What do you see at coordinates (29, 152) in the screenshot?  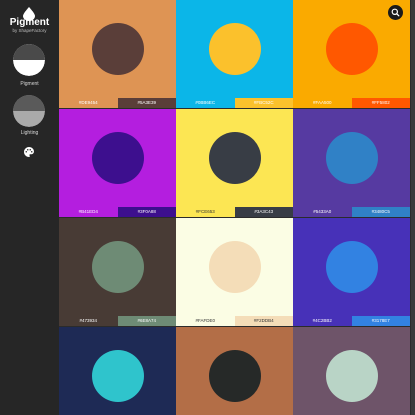 I see `palette-icon` at bounding box center [29, 152].